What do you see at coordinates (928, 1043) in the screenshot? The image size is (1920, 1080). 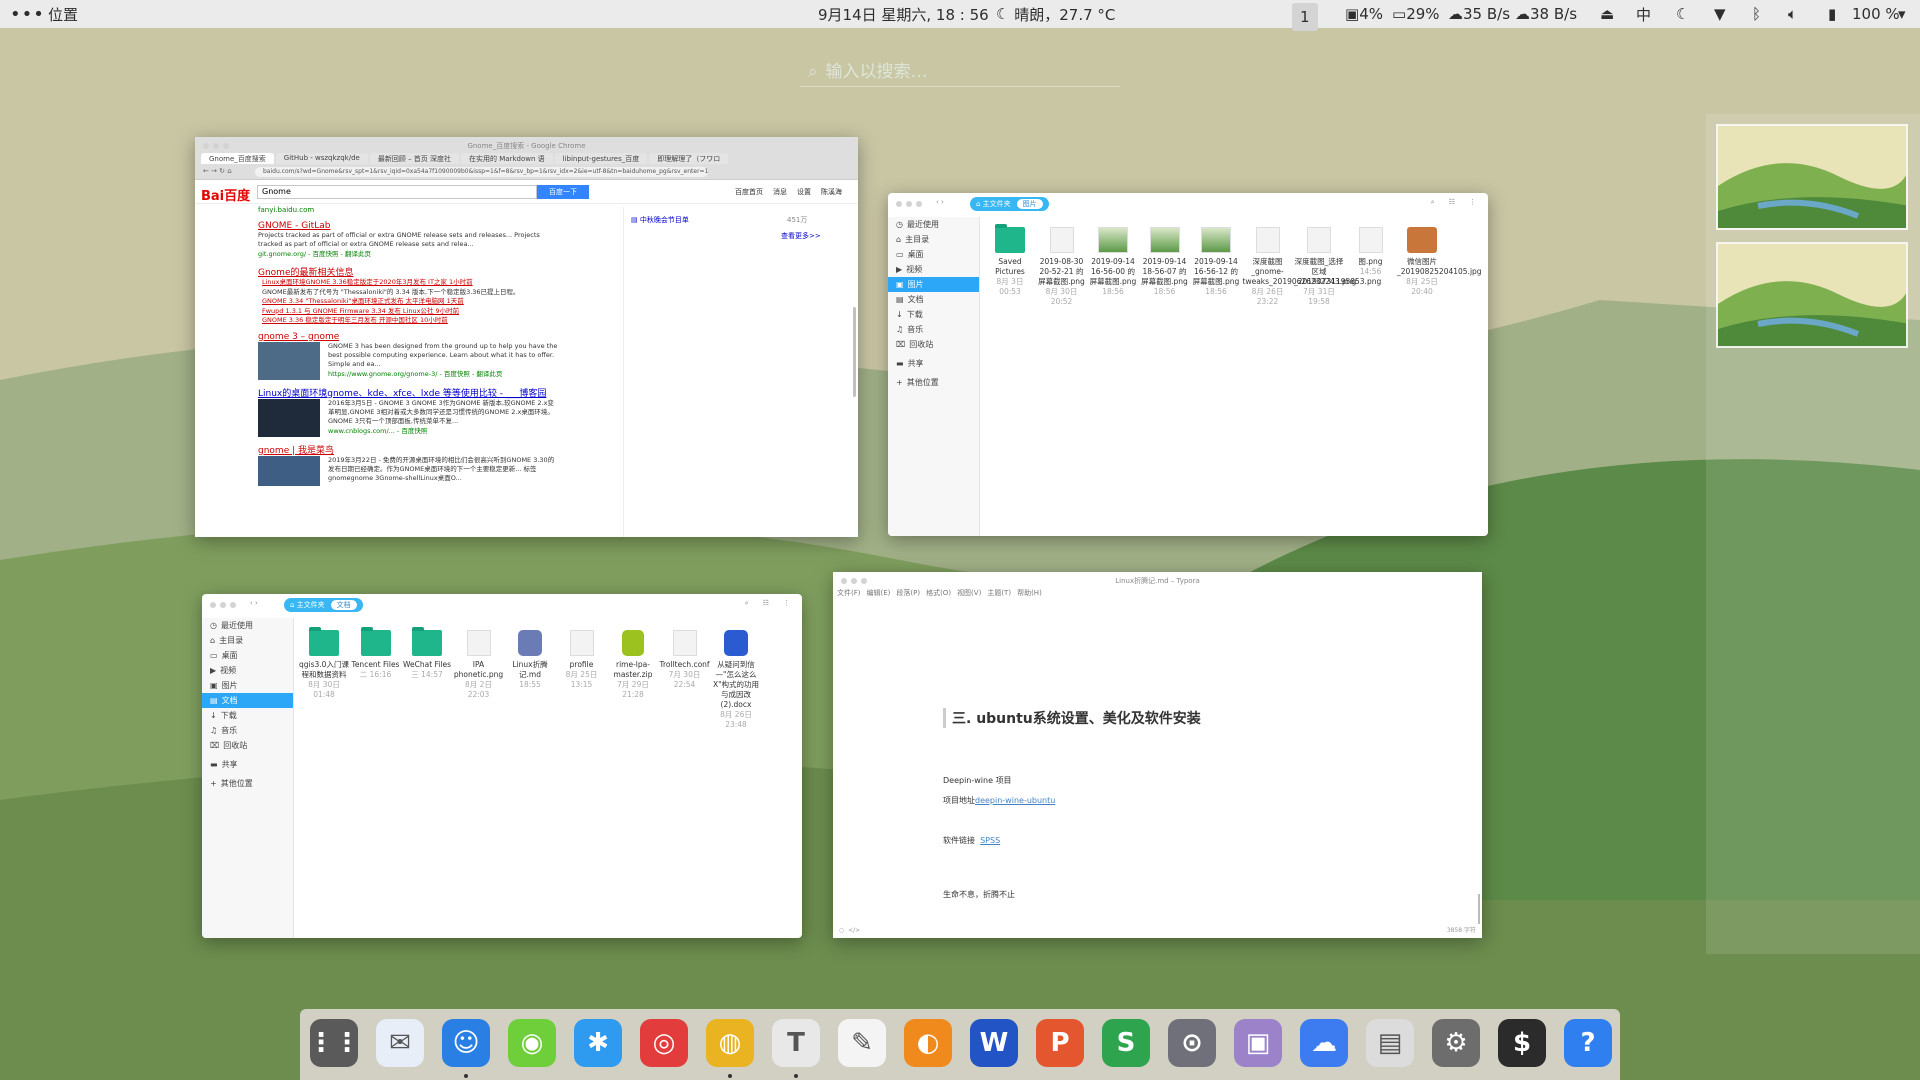 I see `vlc-icon: ◐` at bounding box center [928, 1043].